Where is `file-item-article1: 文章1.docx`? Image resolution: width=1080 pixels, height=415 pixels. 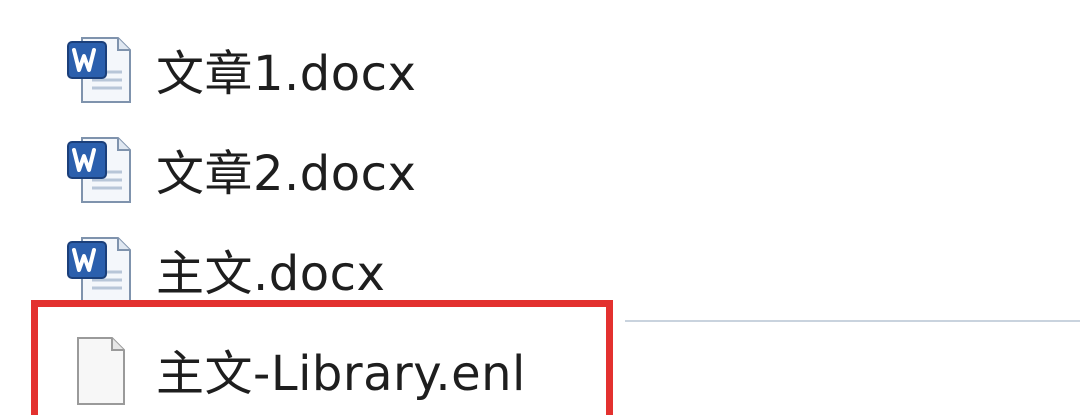
file-item-article1: 文章1.docx is located at coordinates (238, 69).